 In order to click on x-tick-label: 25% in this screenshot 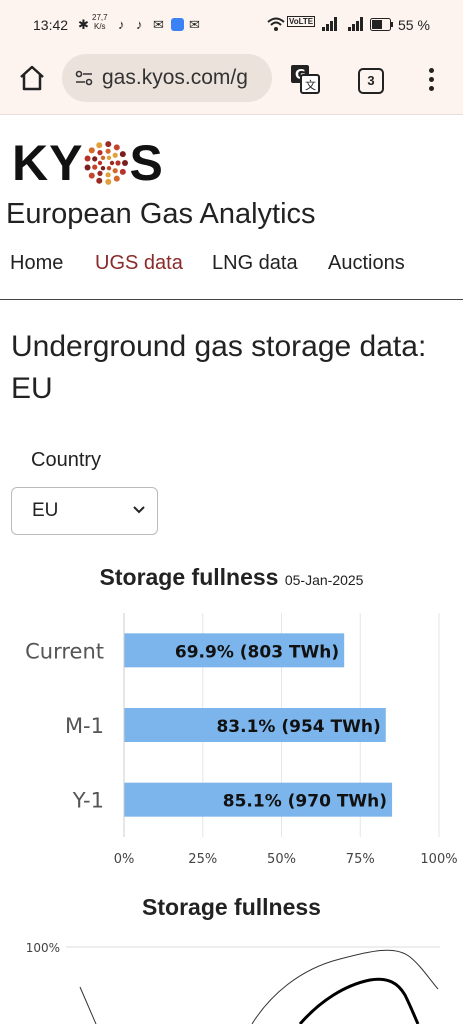, I will do `click(202, 859)`.